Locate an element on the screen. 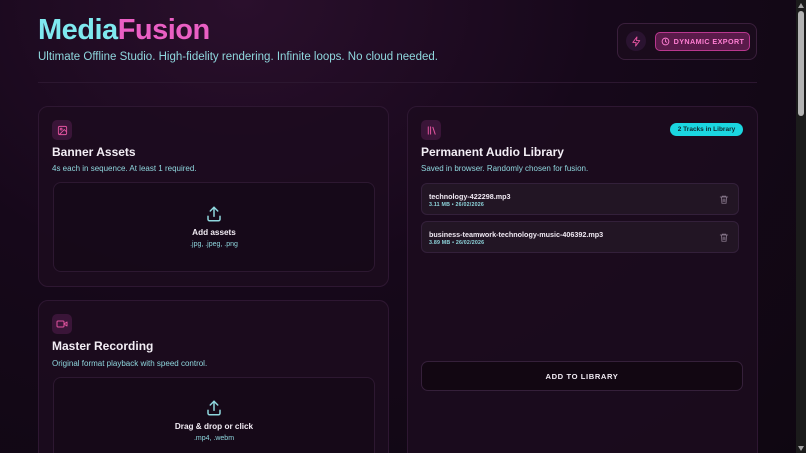 This screenshot has width=806, height=453. recording-dropzone: Drag & drop or click .mp4, .webm is located at coordinates (214, 415).